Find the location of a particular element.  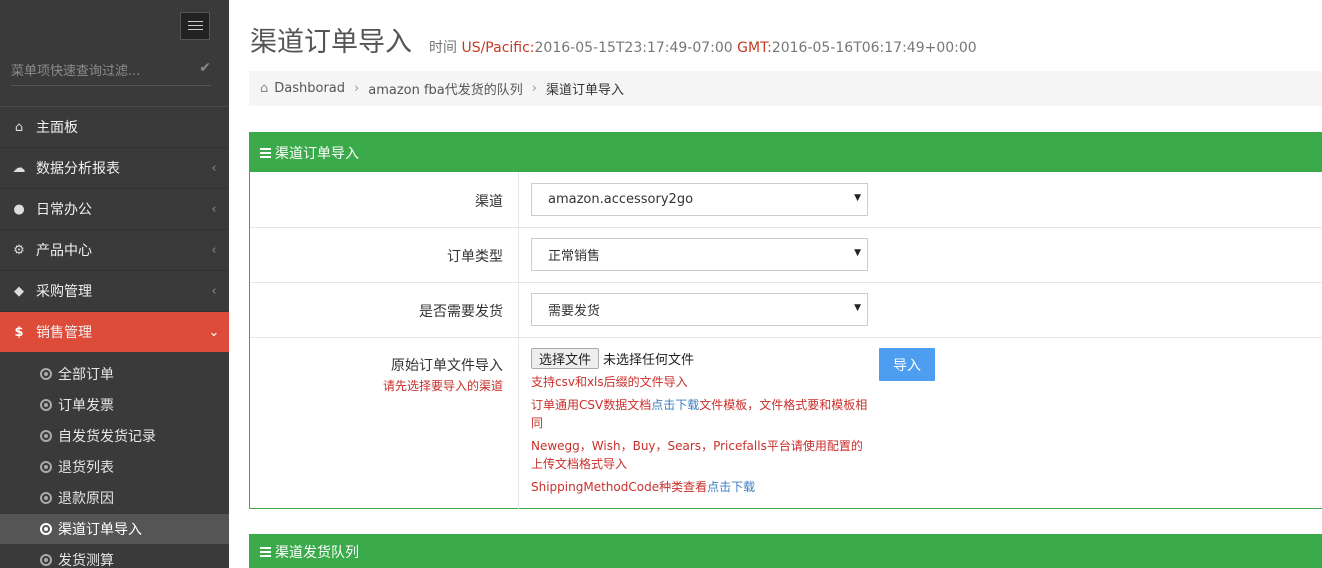

sidebar-subitem-channel-import: 渠道订单导入 is located at coordinates (114, 529).